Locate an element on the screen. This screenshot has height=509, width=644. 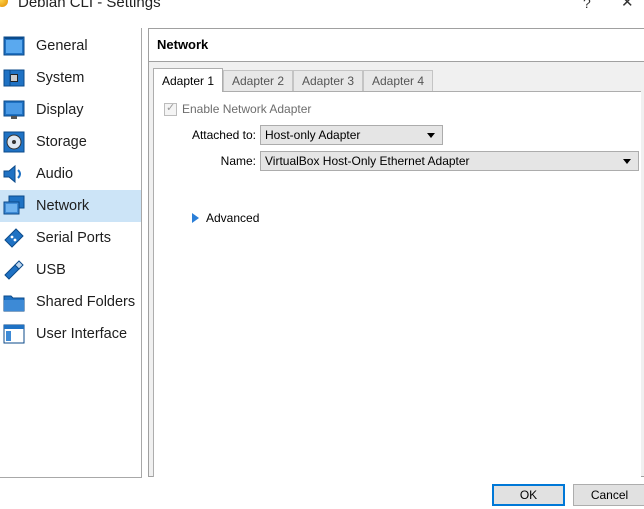
sidebar-item-serial-ports: Serial Ports is located at coordinates (70, 238).